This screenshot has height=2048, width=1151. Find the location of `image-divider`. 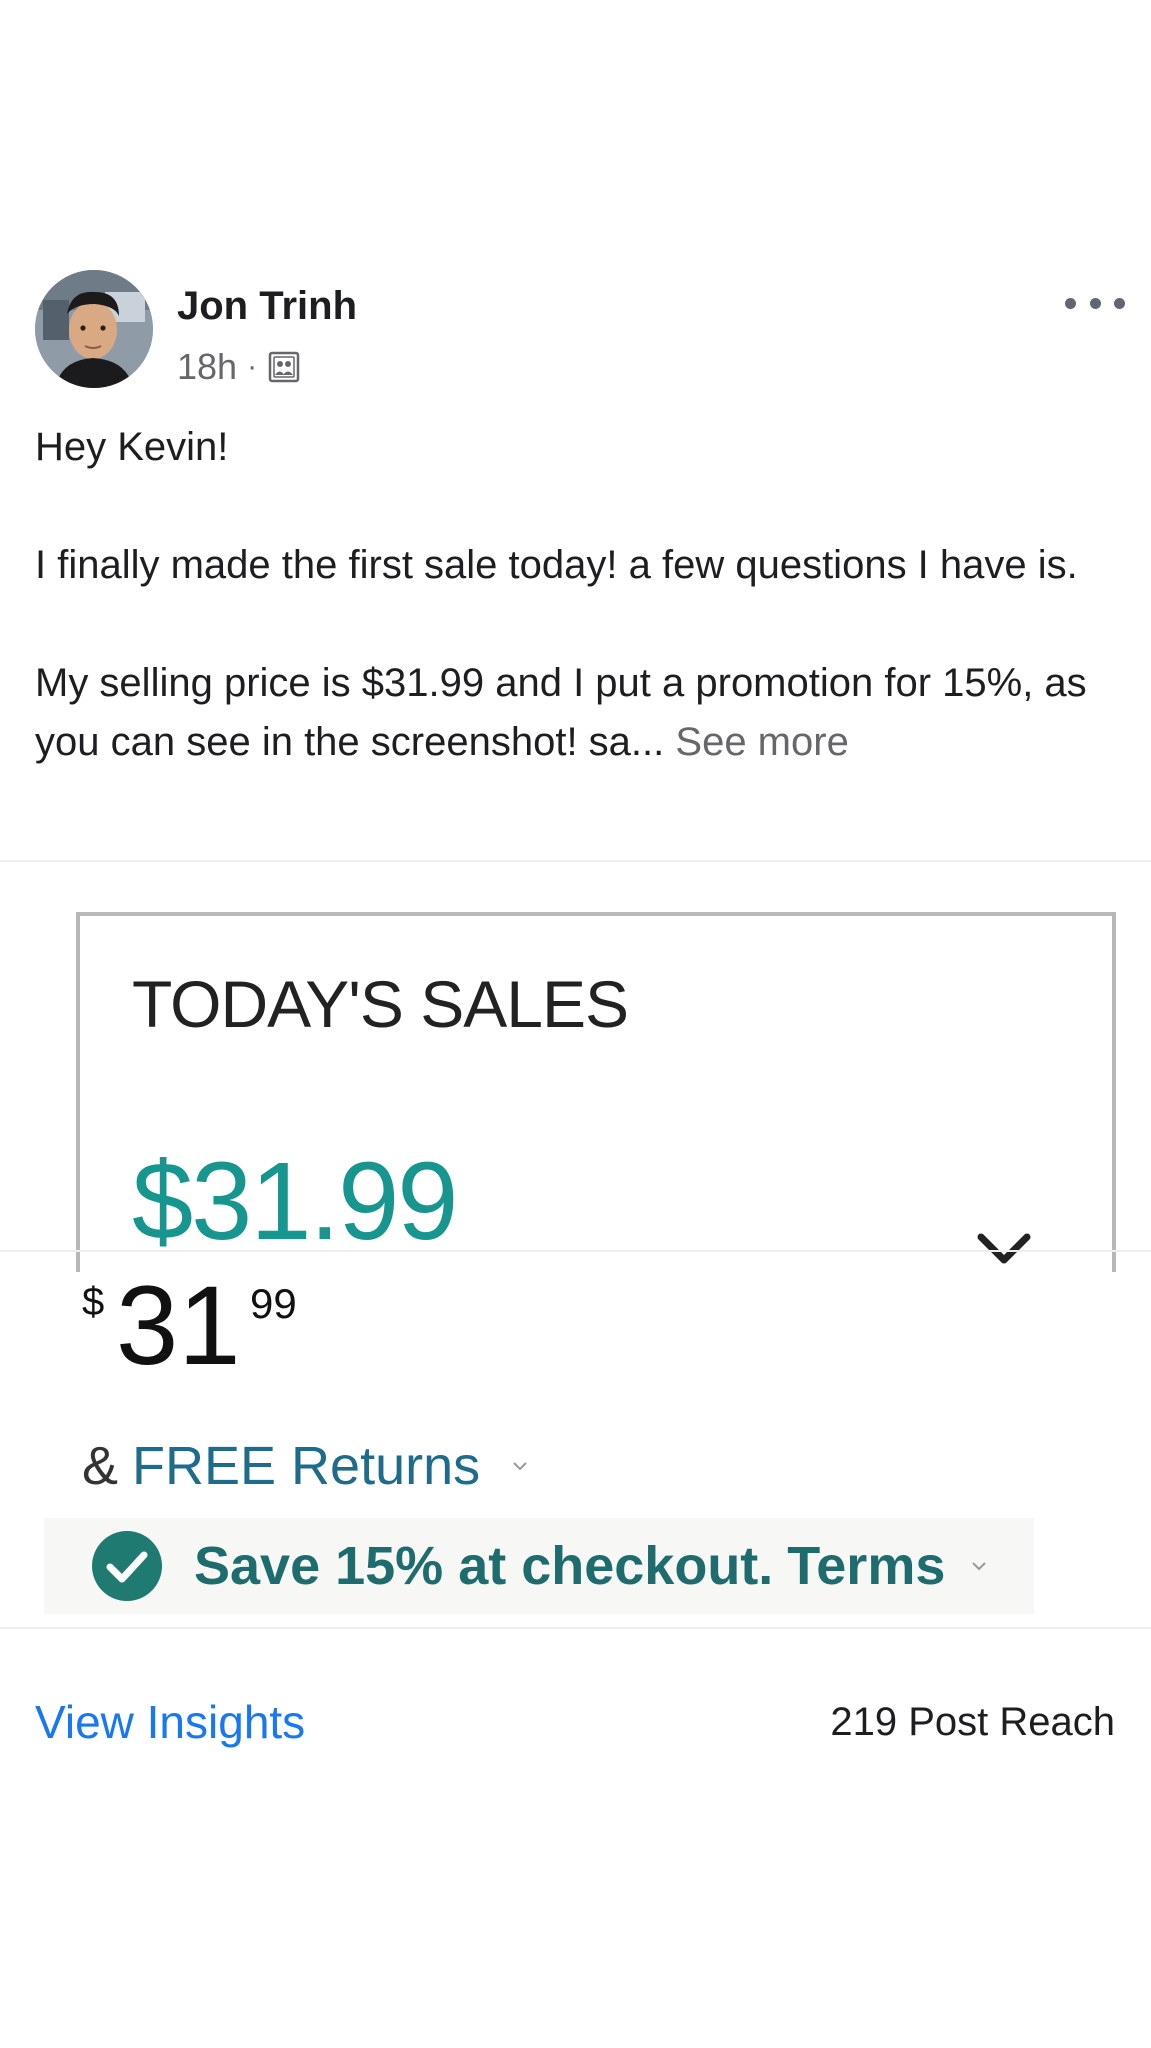

image-divider is located at coordinates (575, 1251).